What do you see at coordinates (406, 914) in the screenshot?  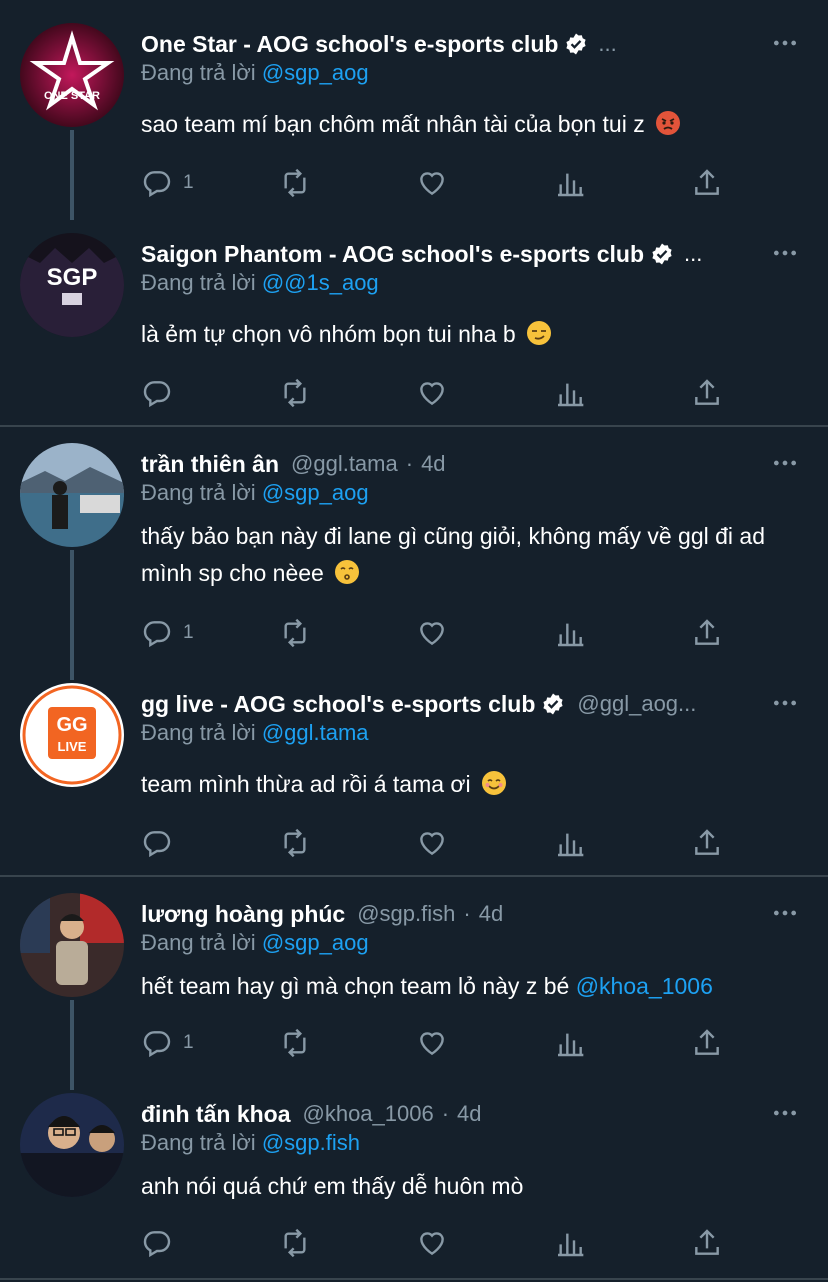 I see `user-handle: @sgp.fish` at bounding box center [406, 914].